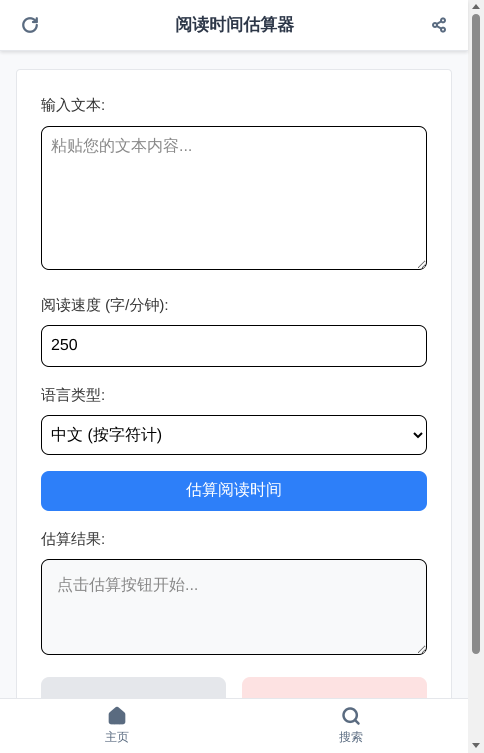 The height and width of the screenshot is (753, 484). I want to click on nav-item: 搜索, so click(351, 726).